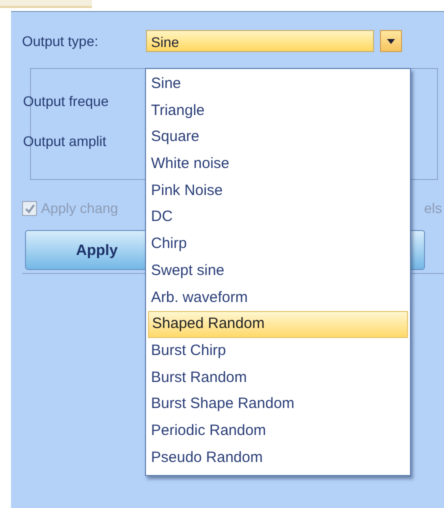 The height and width of the screenshot is (508, 444). Describe the element at coordinates (278, 378) in the screenshot. I see `dropdown-option: Burst Random` at that location.